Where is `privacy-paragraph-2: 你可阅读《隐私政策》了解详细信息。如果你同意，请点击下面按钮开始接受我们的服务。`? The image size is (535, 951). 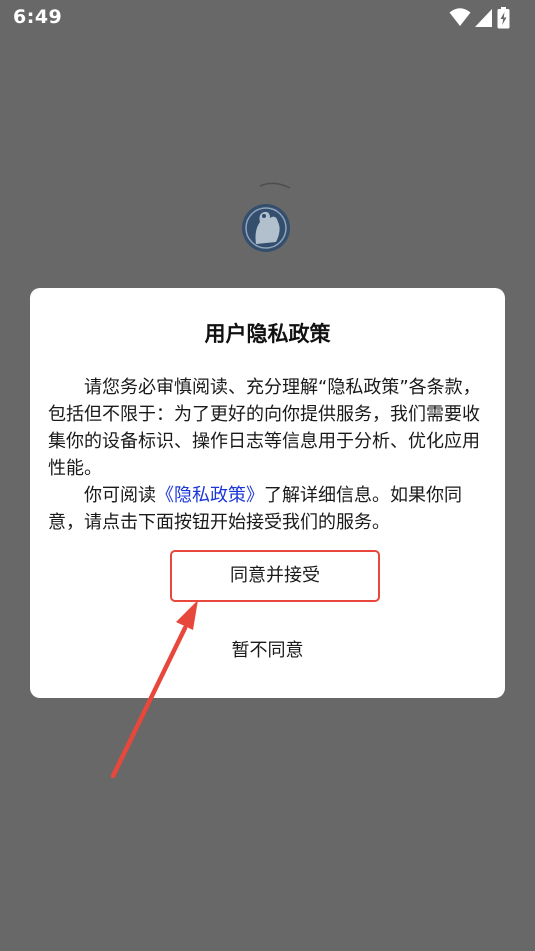
privacy-paragraph-2: 你可阅读《隐私政策》了解详细信息。如果你同意，请点击下面按钮开始接受我们的服务。 is located at coordinates (268, 509).